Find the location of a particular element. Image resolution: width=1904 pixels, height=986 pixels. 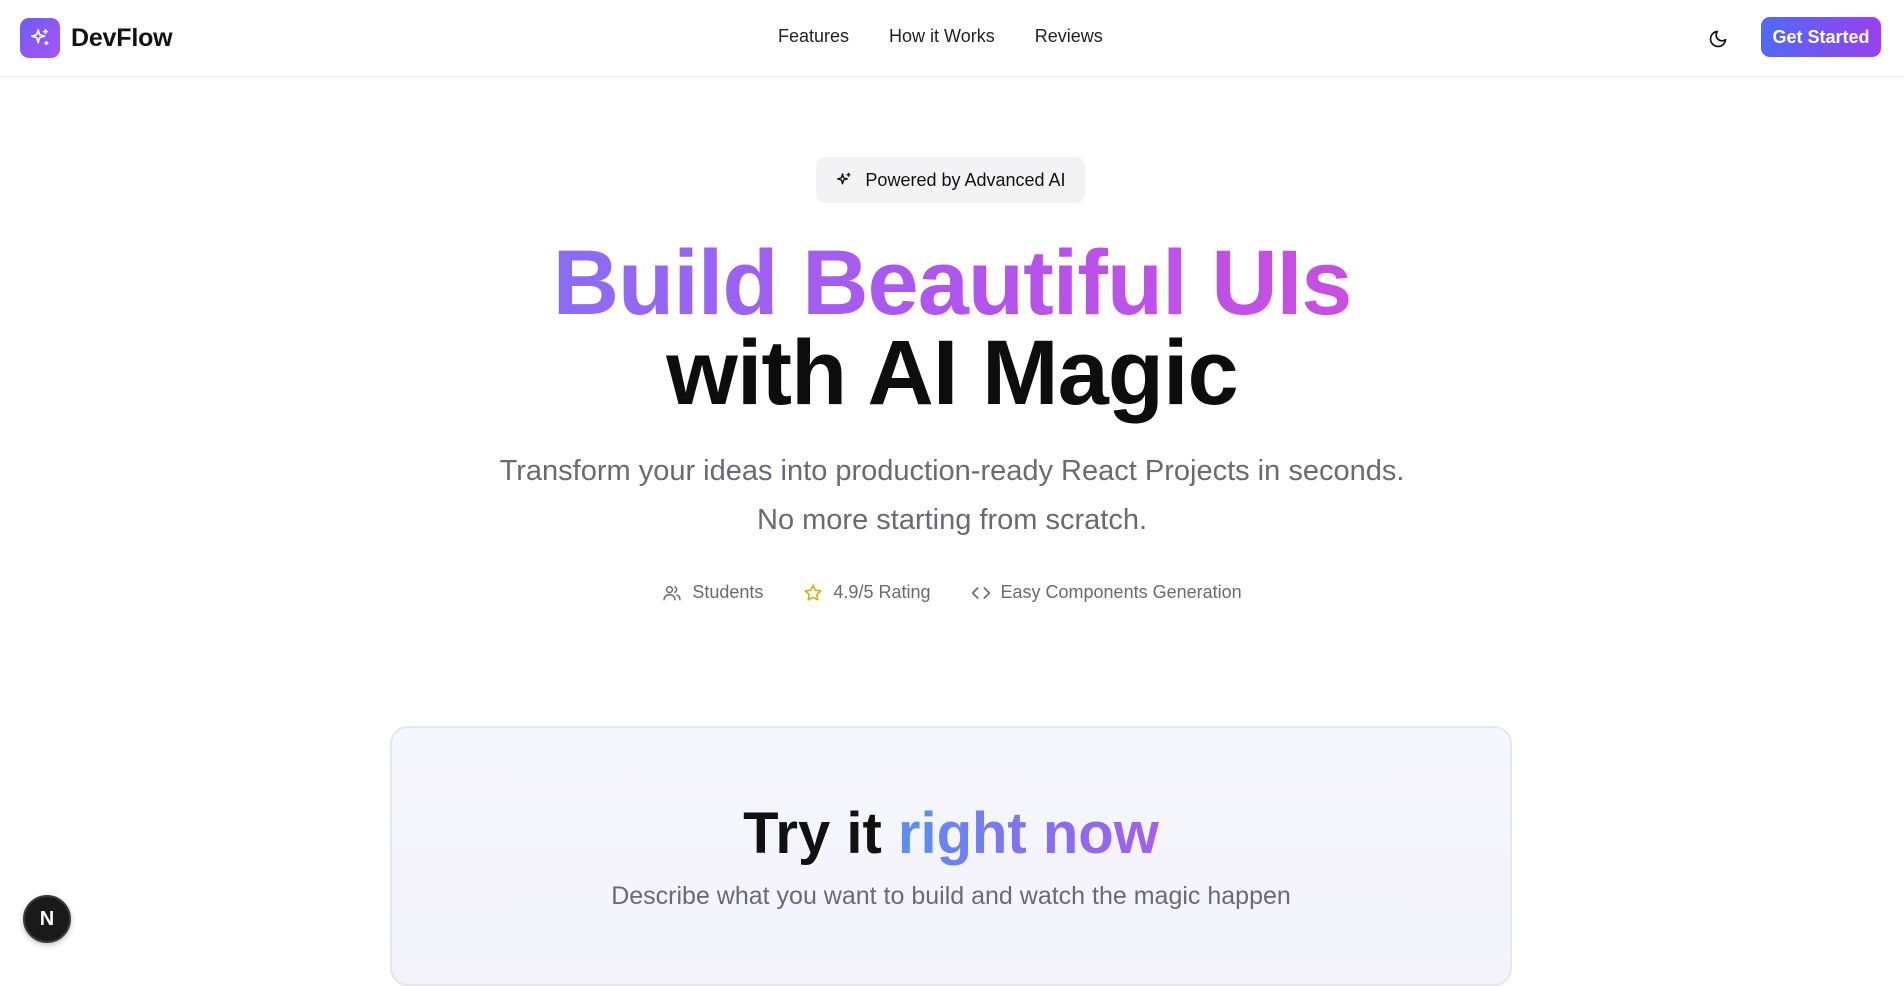

brand-name: DevFlow is located at coordinates (122, 37).